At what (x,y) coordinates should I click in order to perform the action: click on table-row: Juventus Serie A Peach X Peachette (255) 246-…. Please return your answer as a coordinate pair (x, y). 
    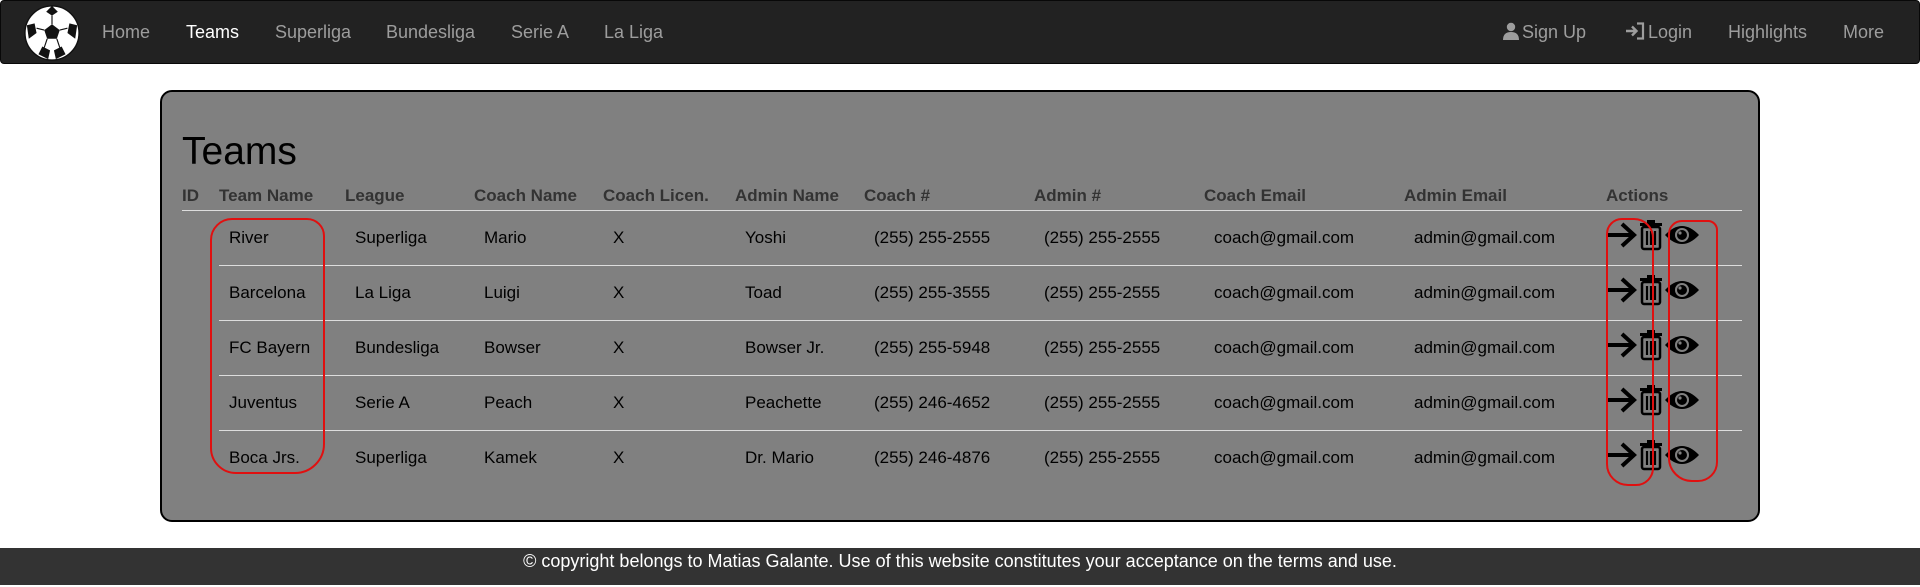
    Looking at the image, I should click on (962, 402).